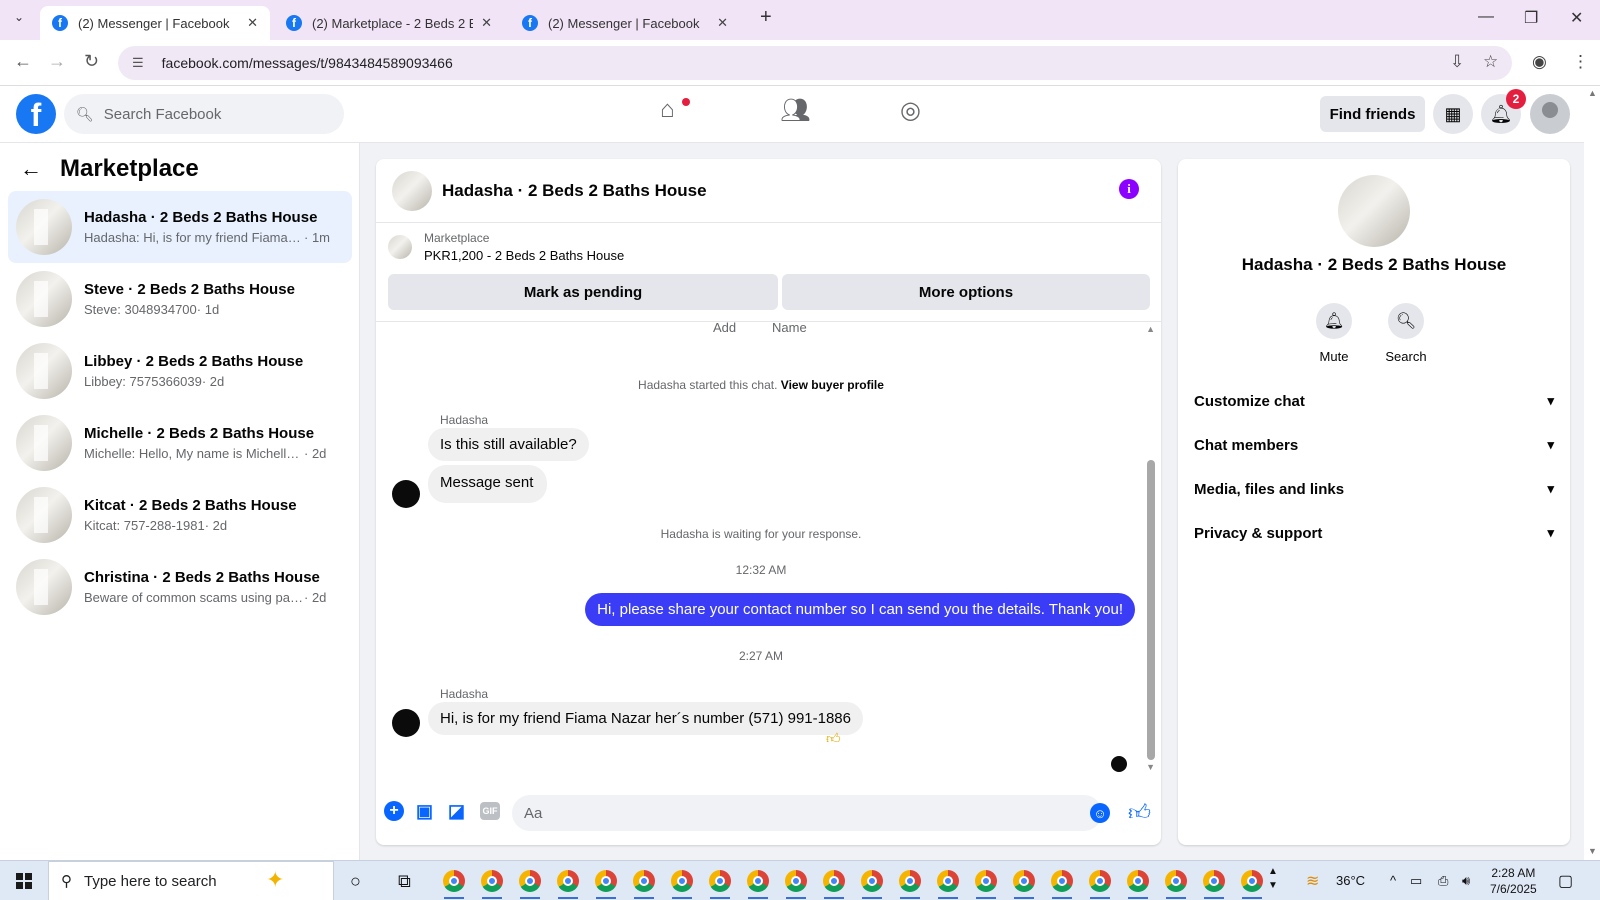 Image resolution: width=1600 pixels, height=900 pixels. I want to click on volume-icon: 🔊︎, so click(1466, 881).